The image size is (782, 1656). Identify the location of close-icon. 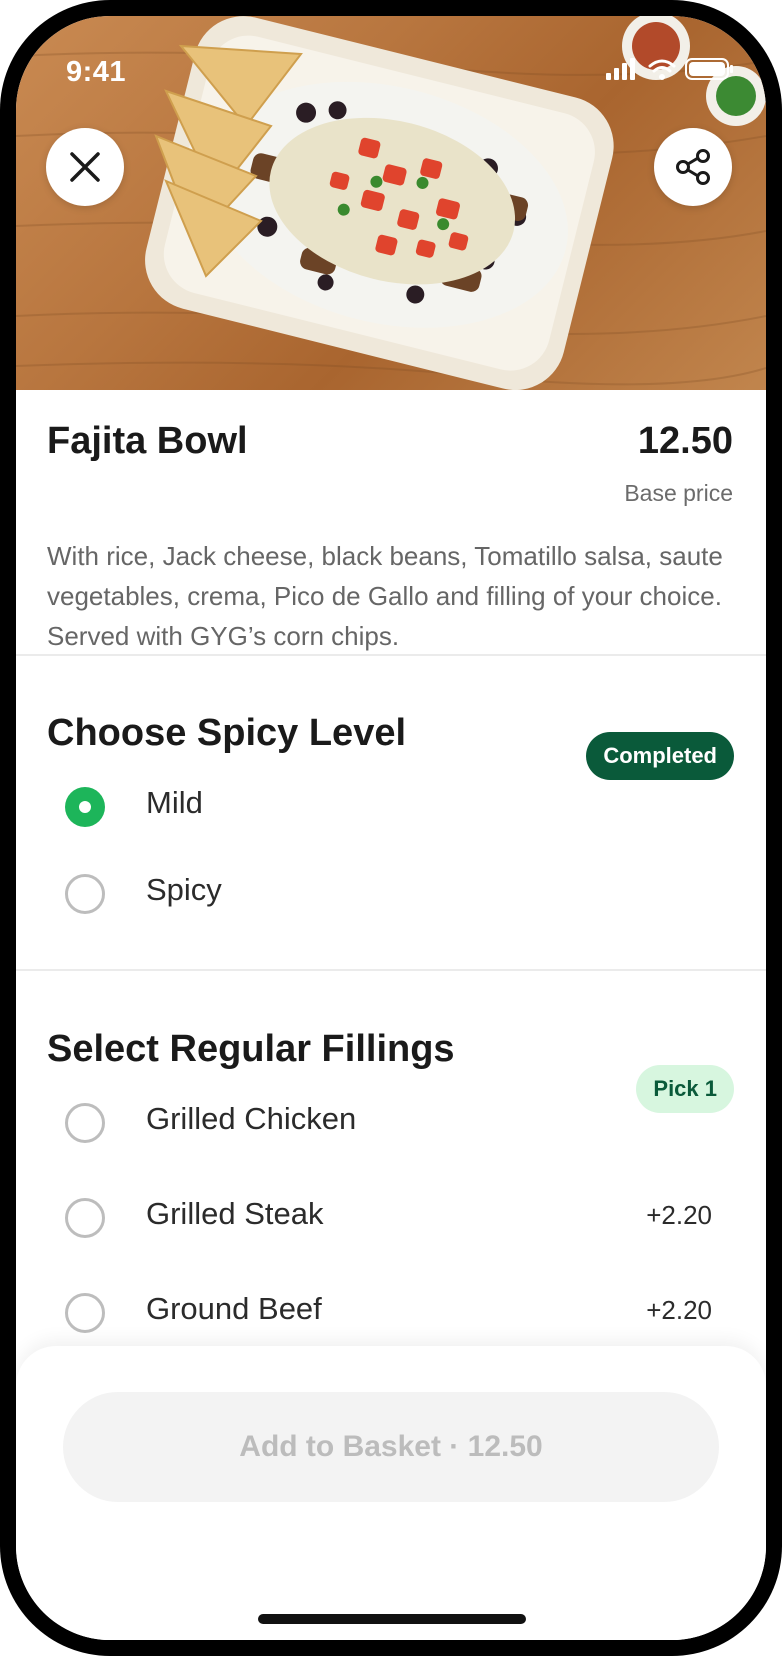
(85, 167).